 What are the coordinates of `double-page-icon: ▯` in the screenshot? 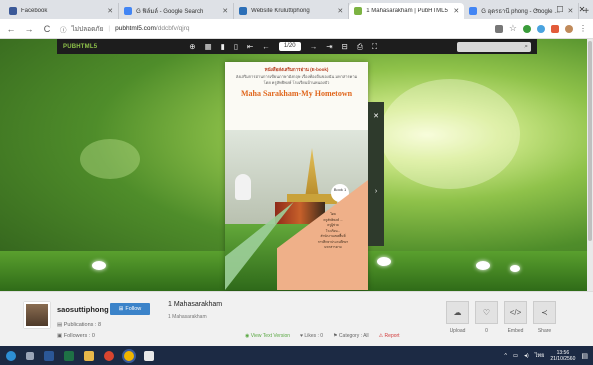 It's located at (236, 46).